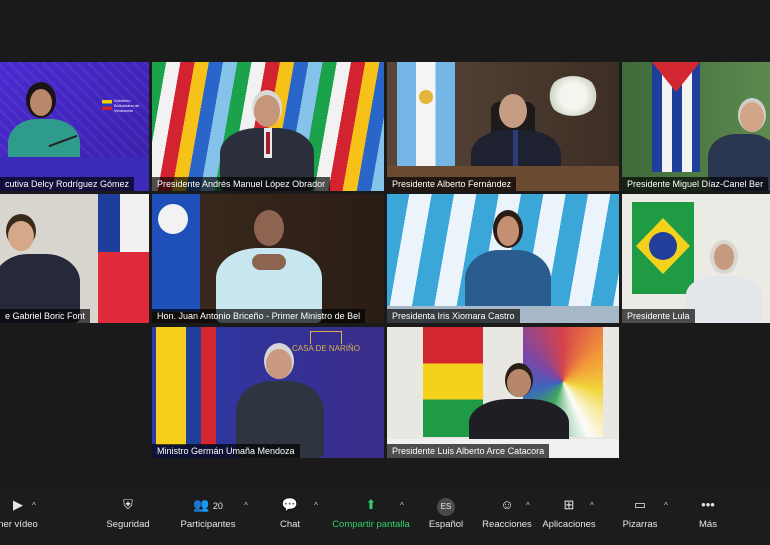 The height and width of the screenshot is (545, 770). I want to click on chat-button: 💬 Chat, so click(290, 516).